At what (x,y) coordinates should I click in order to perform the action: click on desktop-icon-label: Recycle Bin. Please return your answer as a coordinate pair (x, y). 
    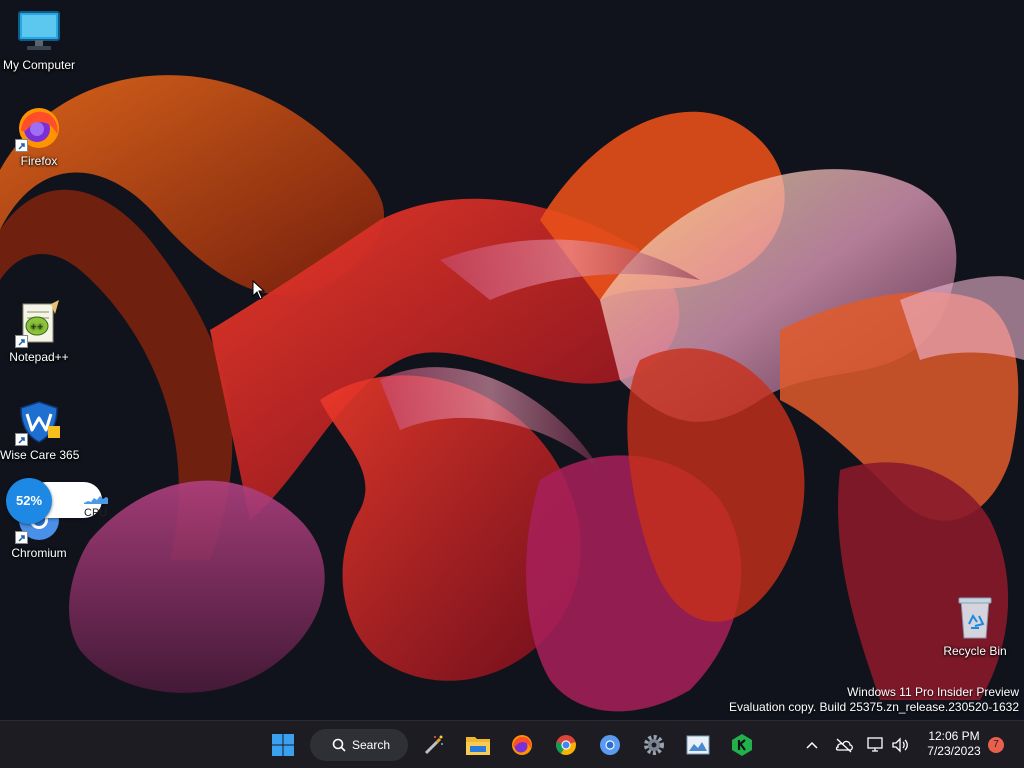
    Looking at the image, I should click on (975, 651).